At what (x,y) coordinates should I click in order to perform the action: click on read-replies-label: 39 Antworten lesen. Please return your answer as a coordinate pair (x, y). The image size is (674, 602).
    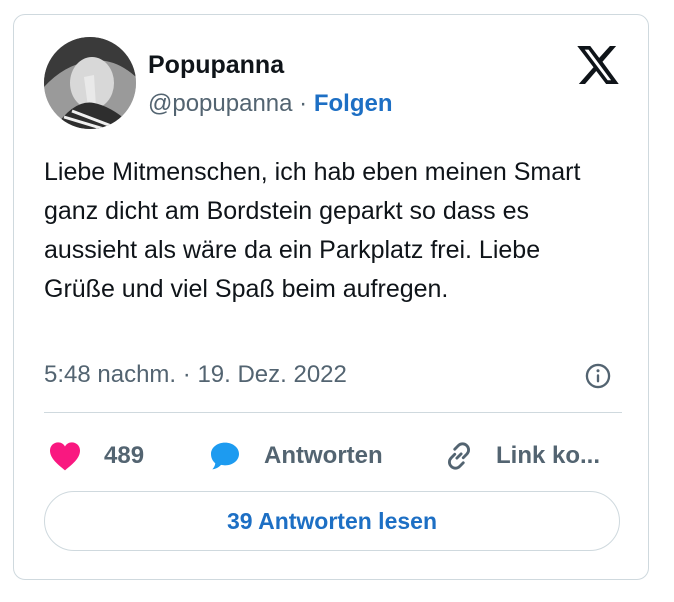
    Looking at the image, I should click on (332, 520).